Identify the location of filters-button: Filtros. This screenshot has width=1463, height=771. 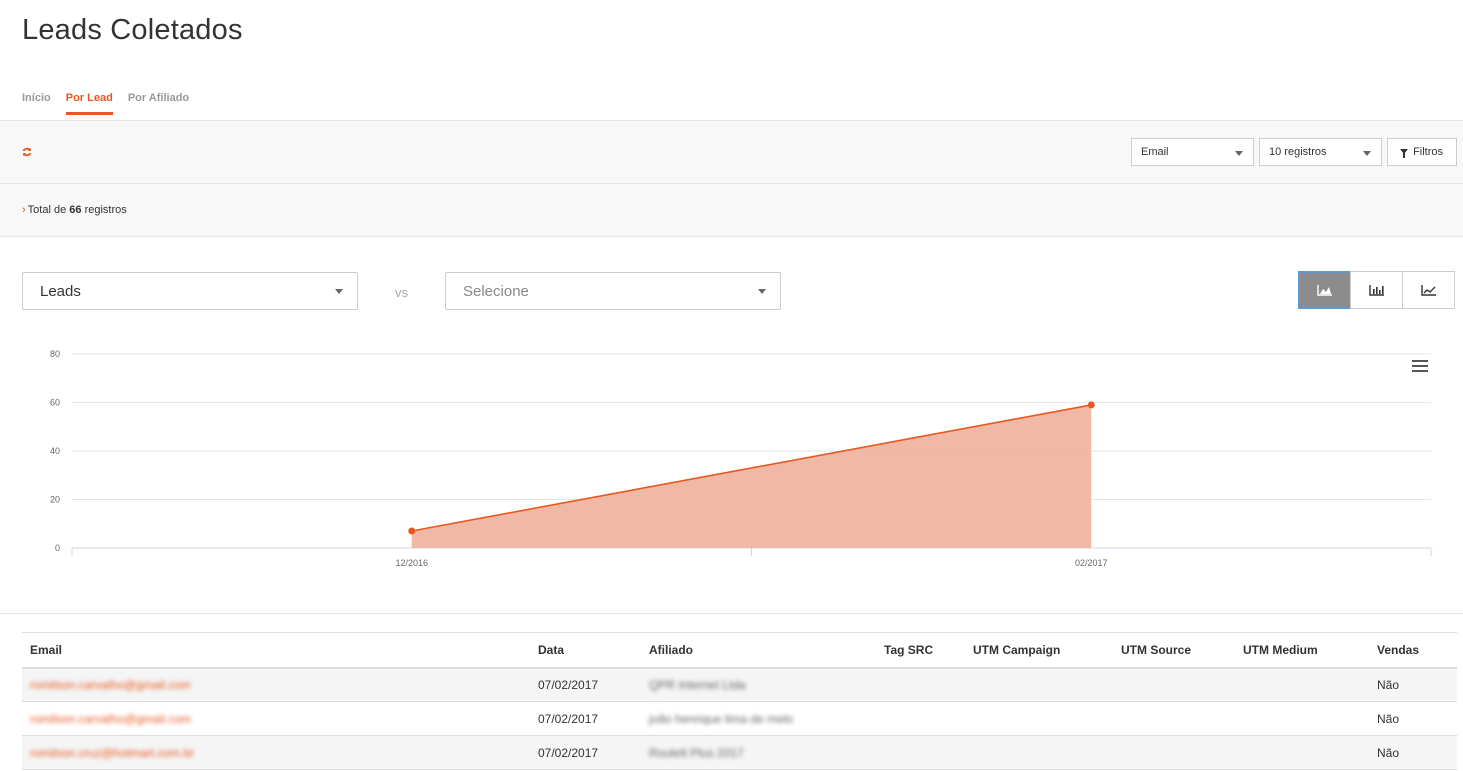
(1422, 152).